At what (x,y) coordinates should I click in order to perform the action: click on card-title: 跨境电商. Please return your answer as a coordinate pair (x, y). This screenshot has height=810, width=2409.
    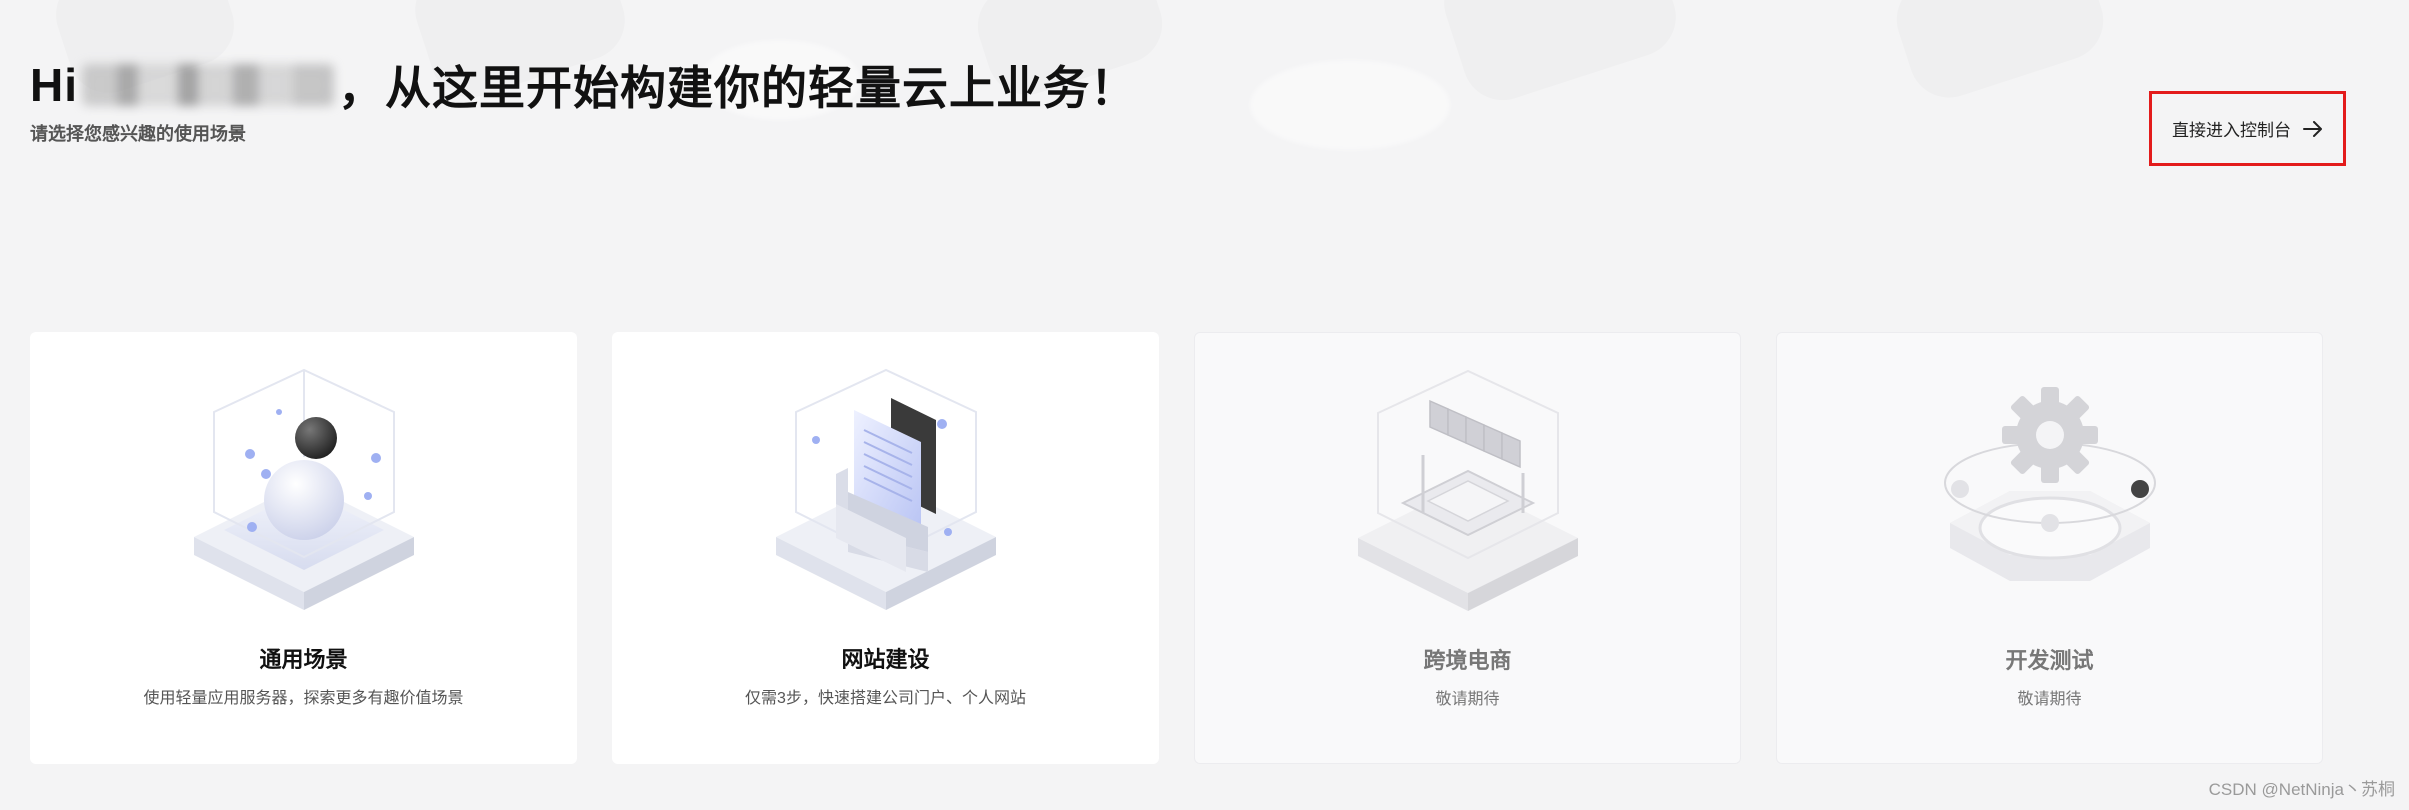
    Looking at the image, I should click on (1467, 660).